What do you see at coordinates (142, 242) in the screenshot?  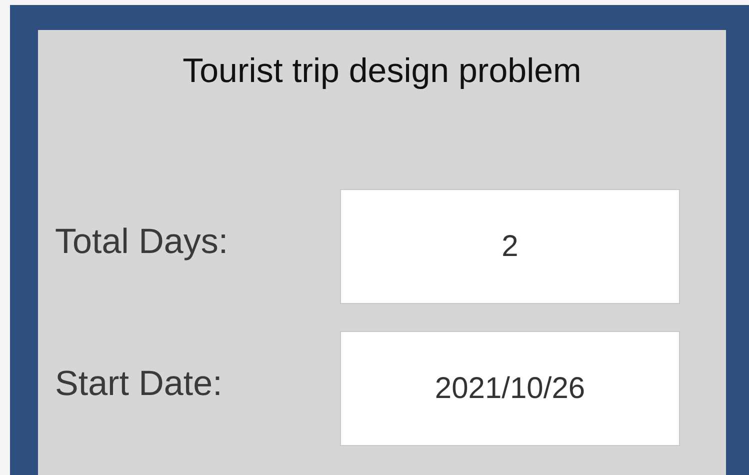 I see `field-label: Total Days:` at bounding box center [142, 242].